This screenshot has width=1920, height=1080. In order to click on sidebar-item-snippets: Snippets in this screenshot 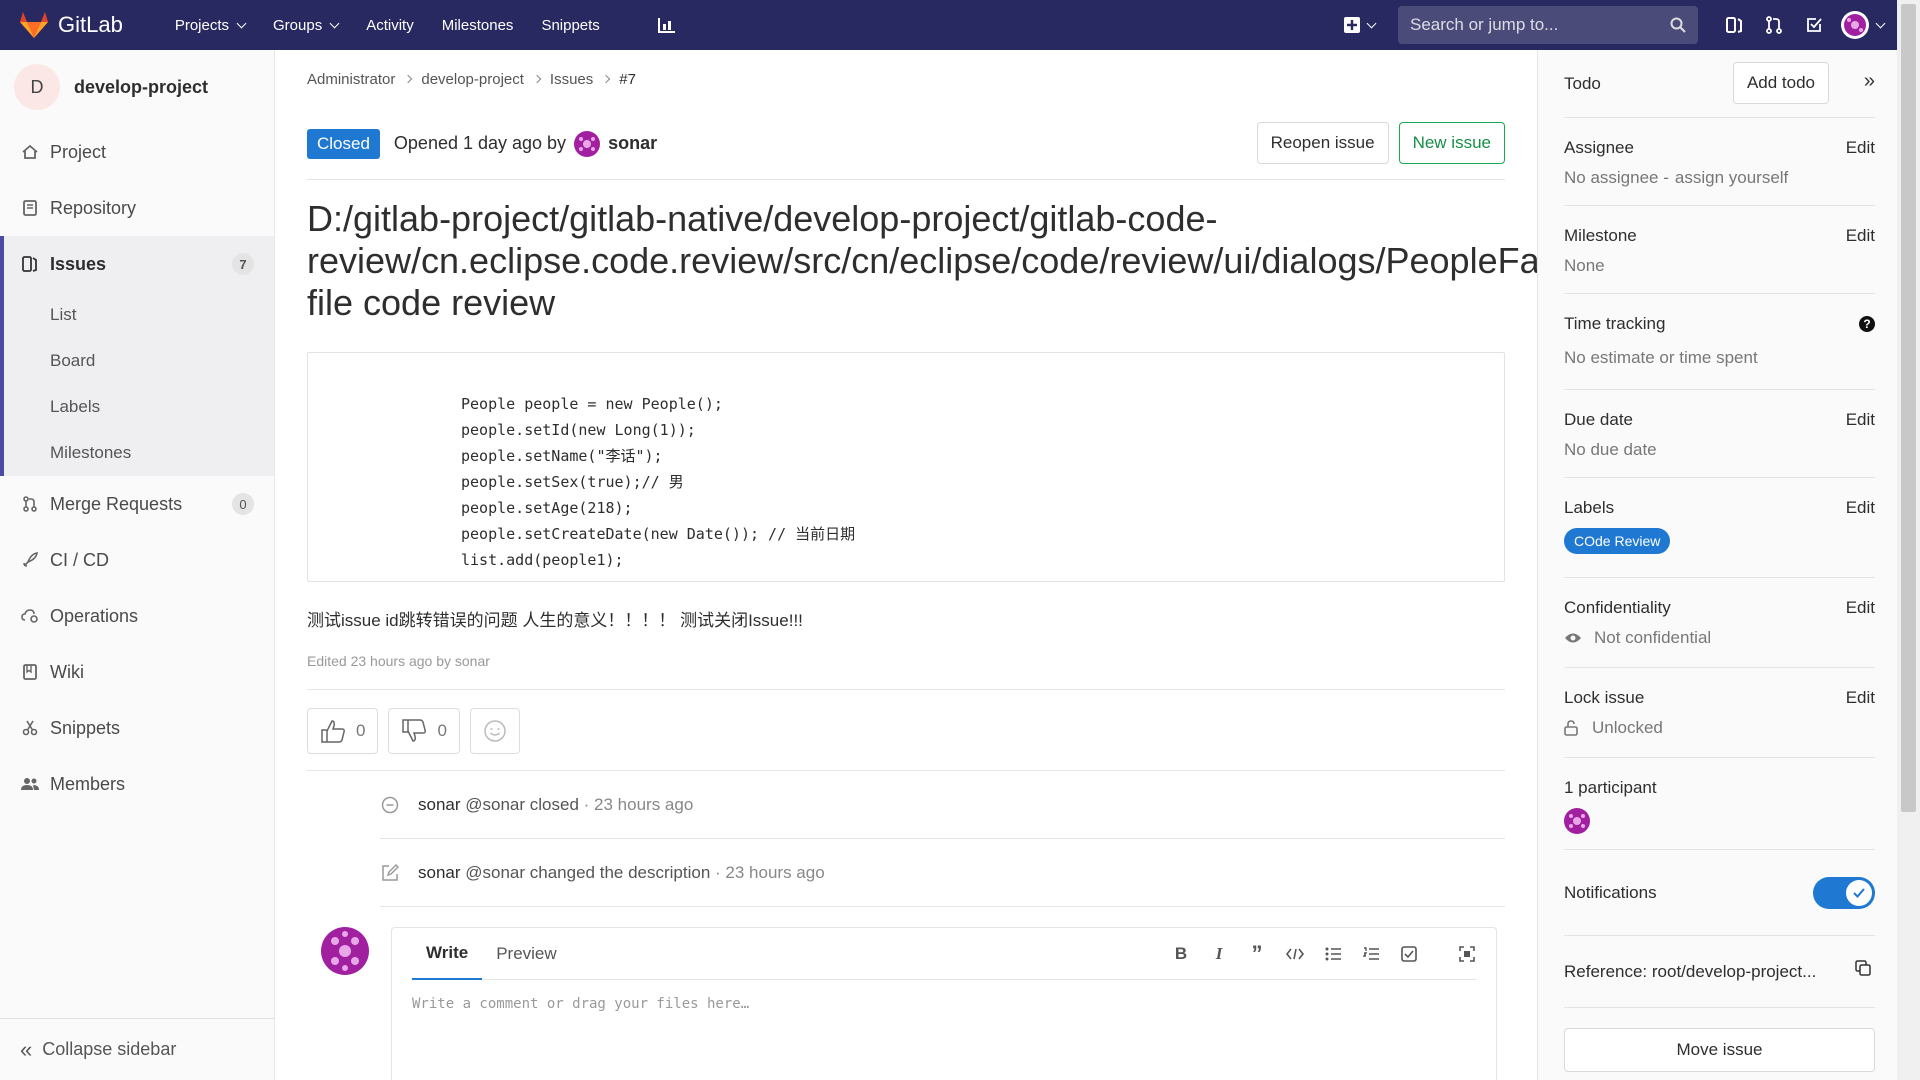, I will do `click(137, 728)`.